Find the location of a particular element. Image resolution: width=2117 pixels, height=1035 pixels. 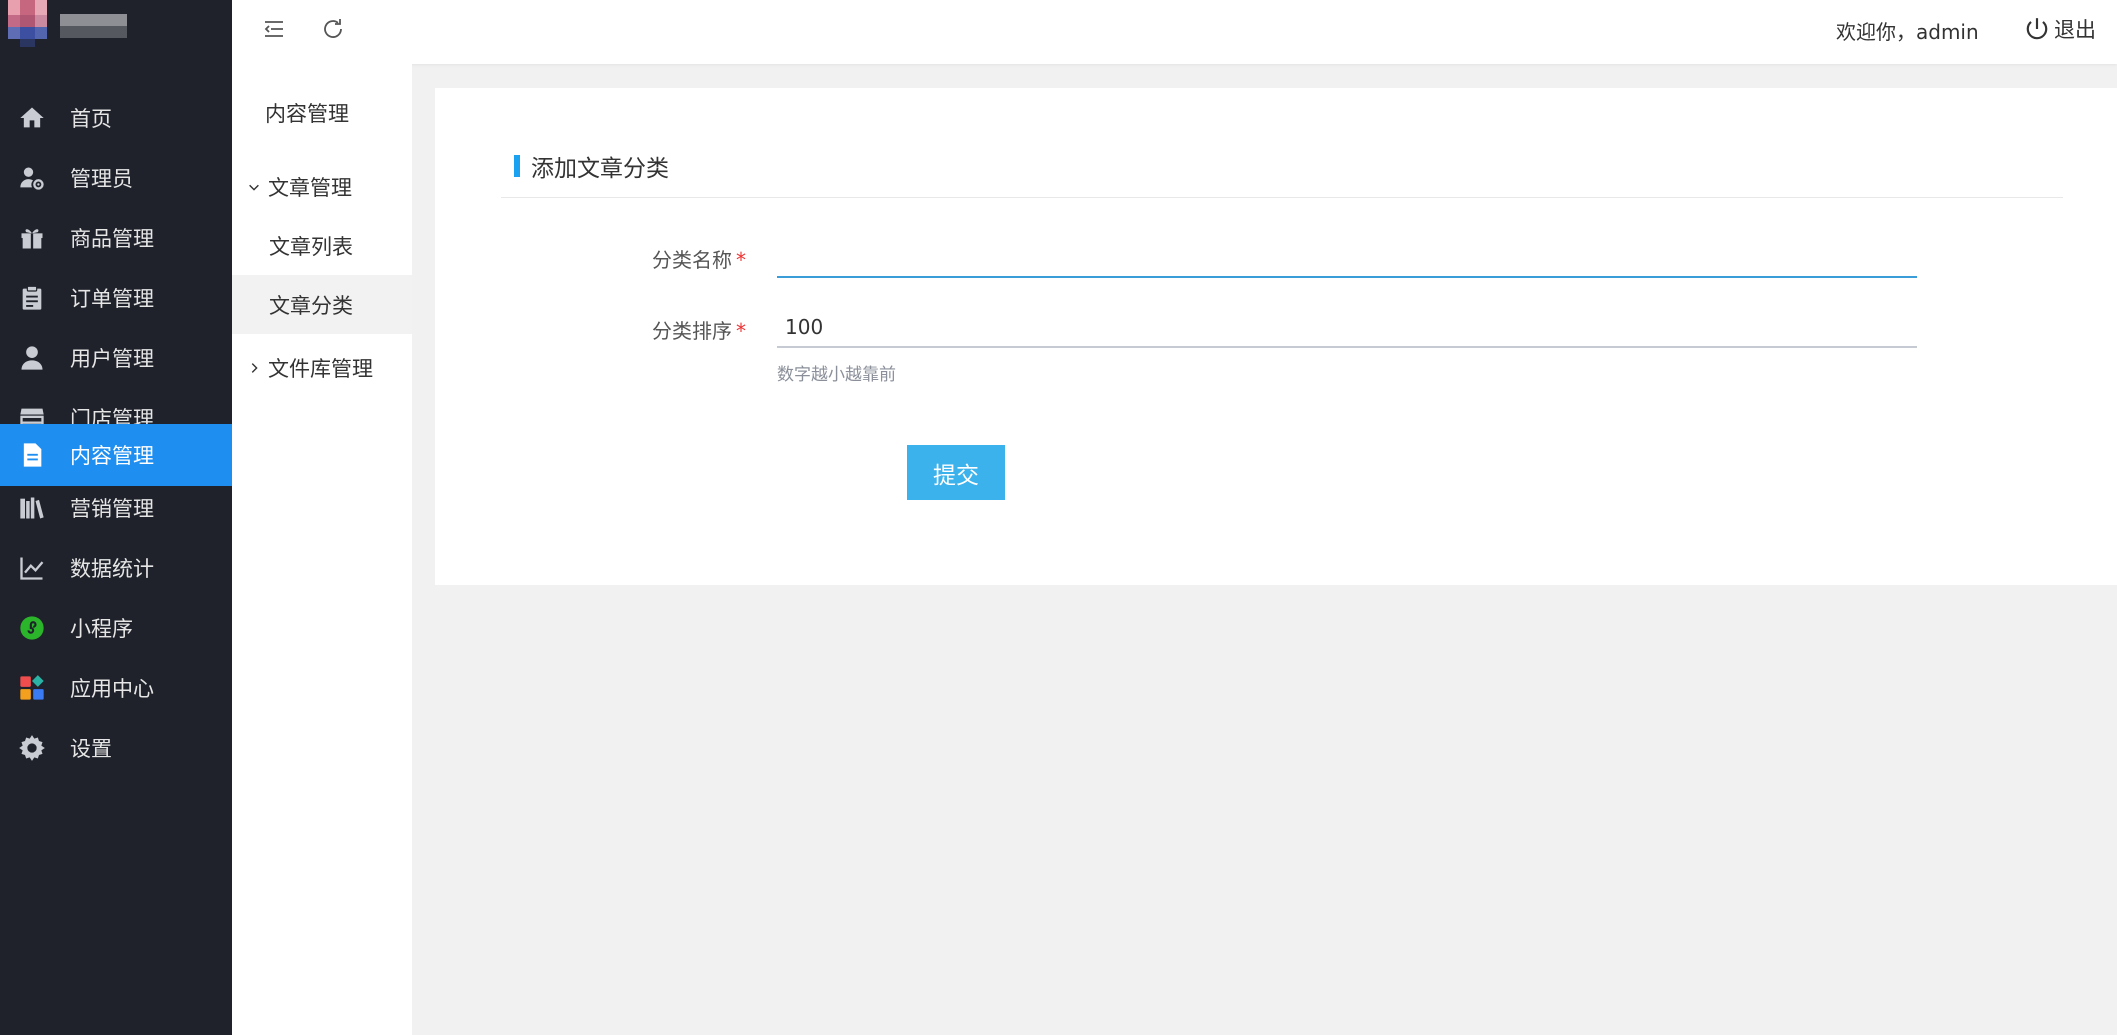

sidebar-item-admin: 管理员 is located at coordinates (116, 178).